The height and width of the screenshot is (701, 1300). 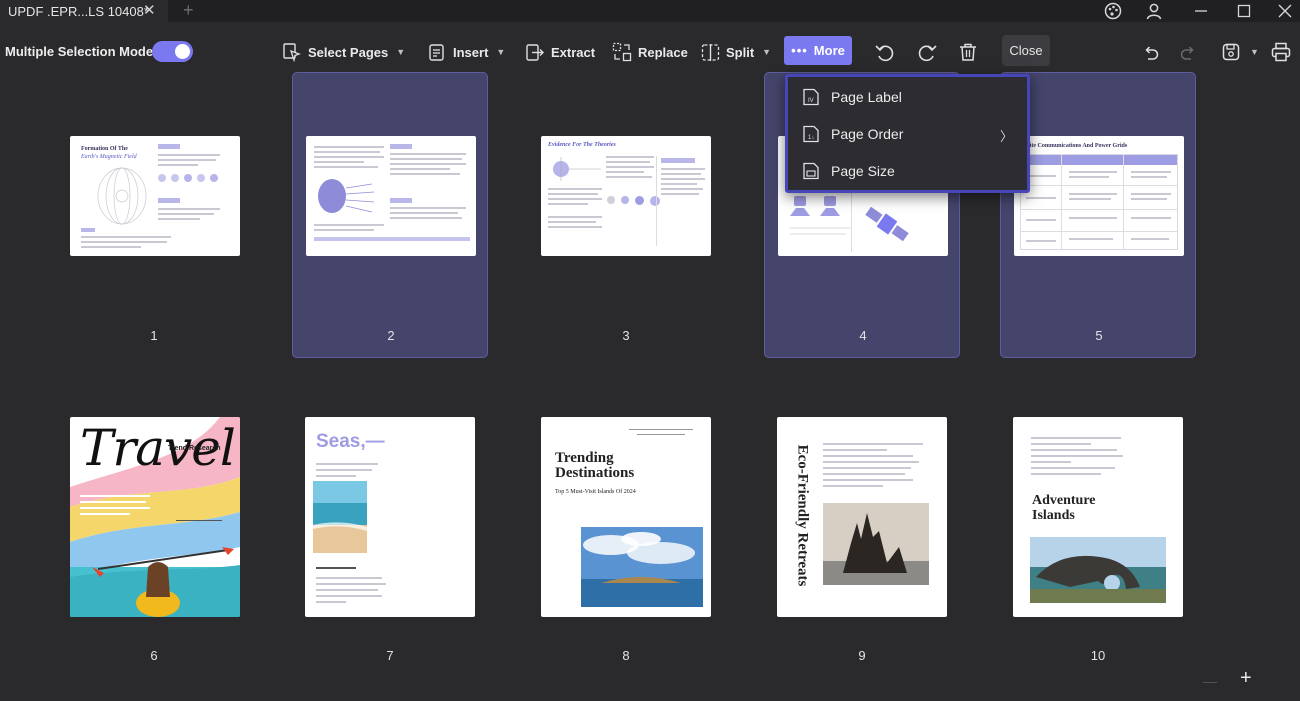 I want to click on chevron-right-icon: 〉, so click(x=1006, y=136).